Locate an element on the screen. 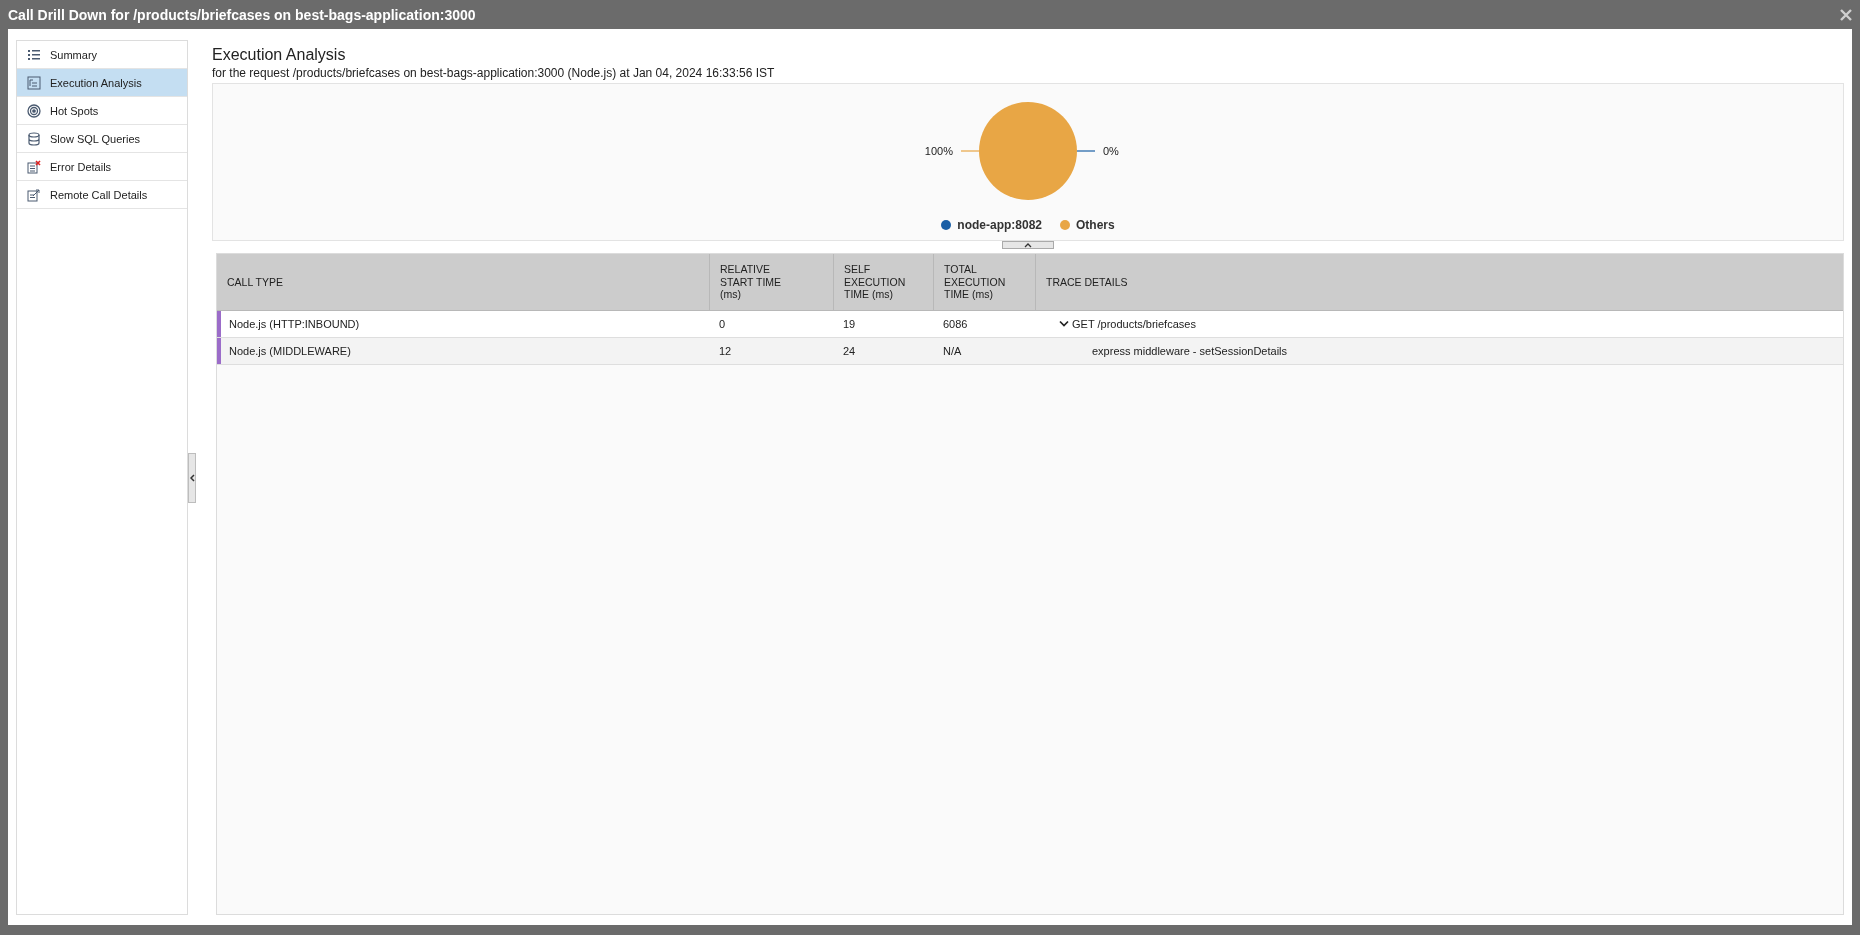 The image size is (1860, 935). sidebar-item: Error Details is located at coordinates (102, 167).